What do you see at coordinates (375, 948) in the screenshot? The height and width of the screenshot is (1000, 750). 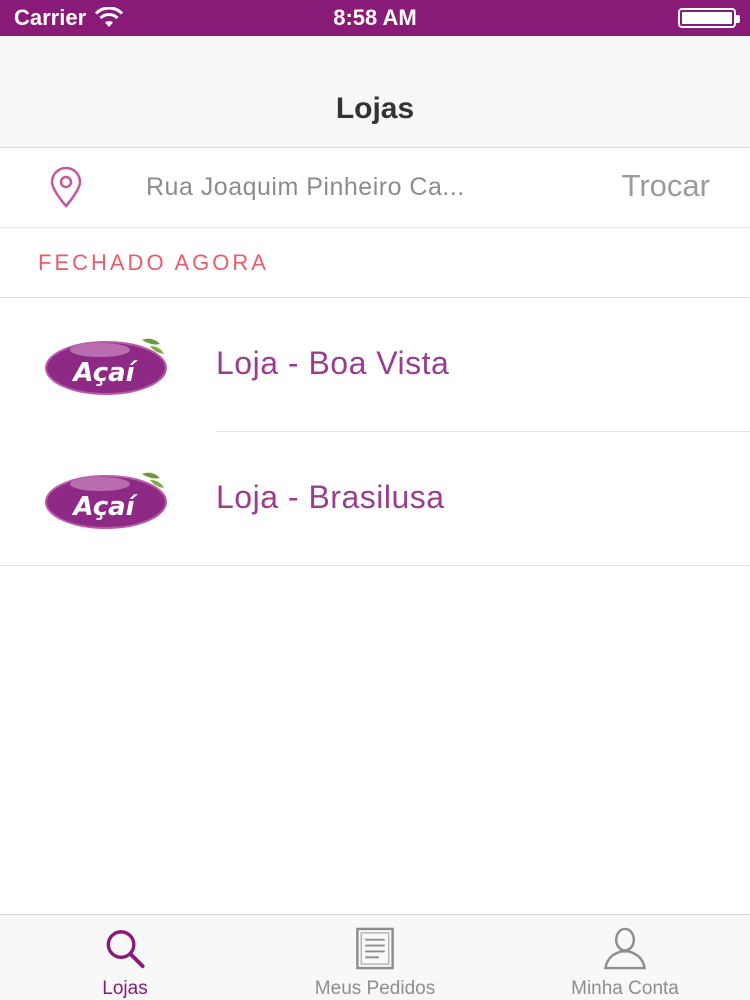 I see `document-icon` at bounding box center [375, 948].